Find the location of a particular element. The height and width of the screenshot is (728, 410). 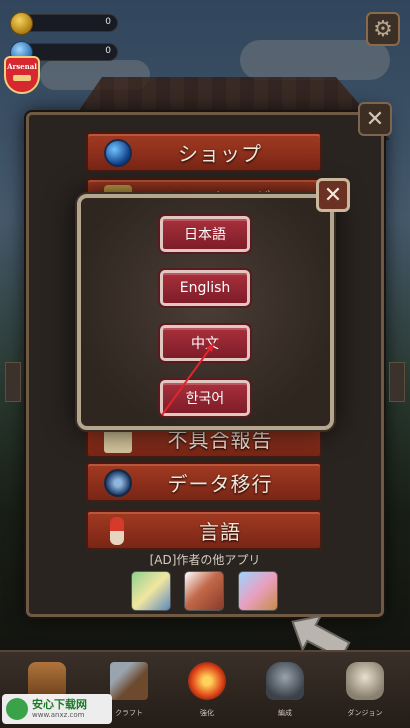

language-icon is located at coordinates (117, 531).